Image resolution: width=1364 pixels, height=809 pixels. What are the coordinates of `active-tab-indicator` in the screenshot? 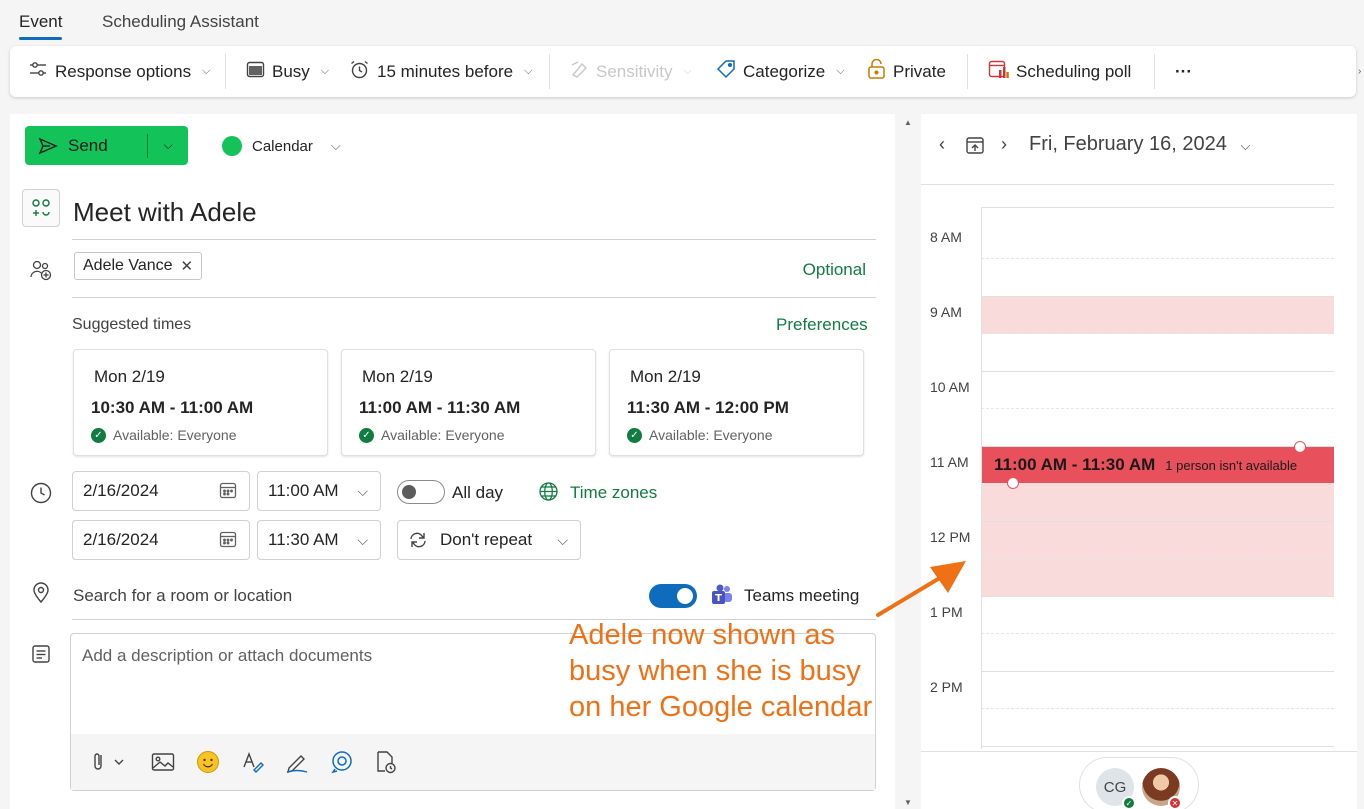 It's located at (40, 38).